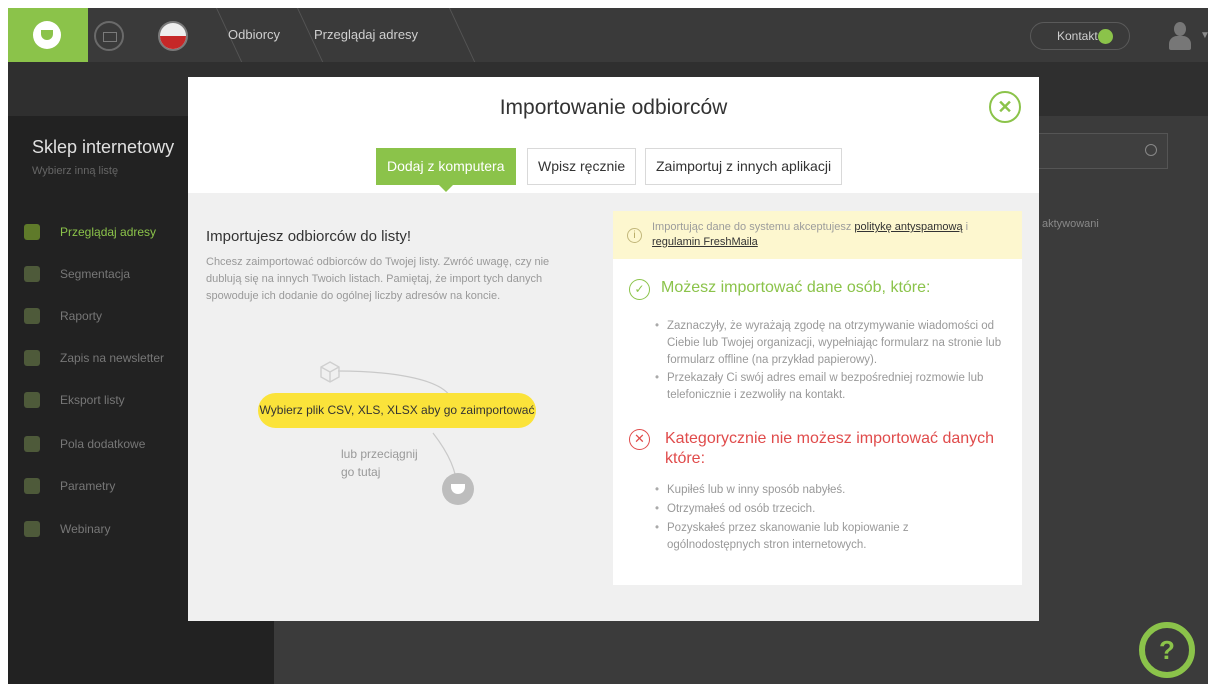 This screenshot has height=684, width=1208. I want to click on list-item: Kupiłeś lub w inny sposób nabyłeś., so click(825, 490).